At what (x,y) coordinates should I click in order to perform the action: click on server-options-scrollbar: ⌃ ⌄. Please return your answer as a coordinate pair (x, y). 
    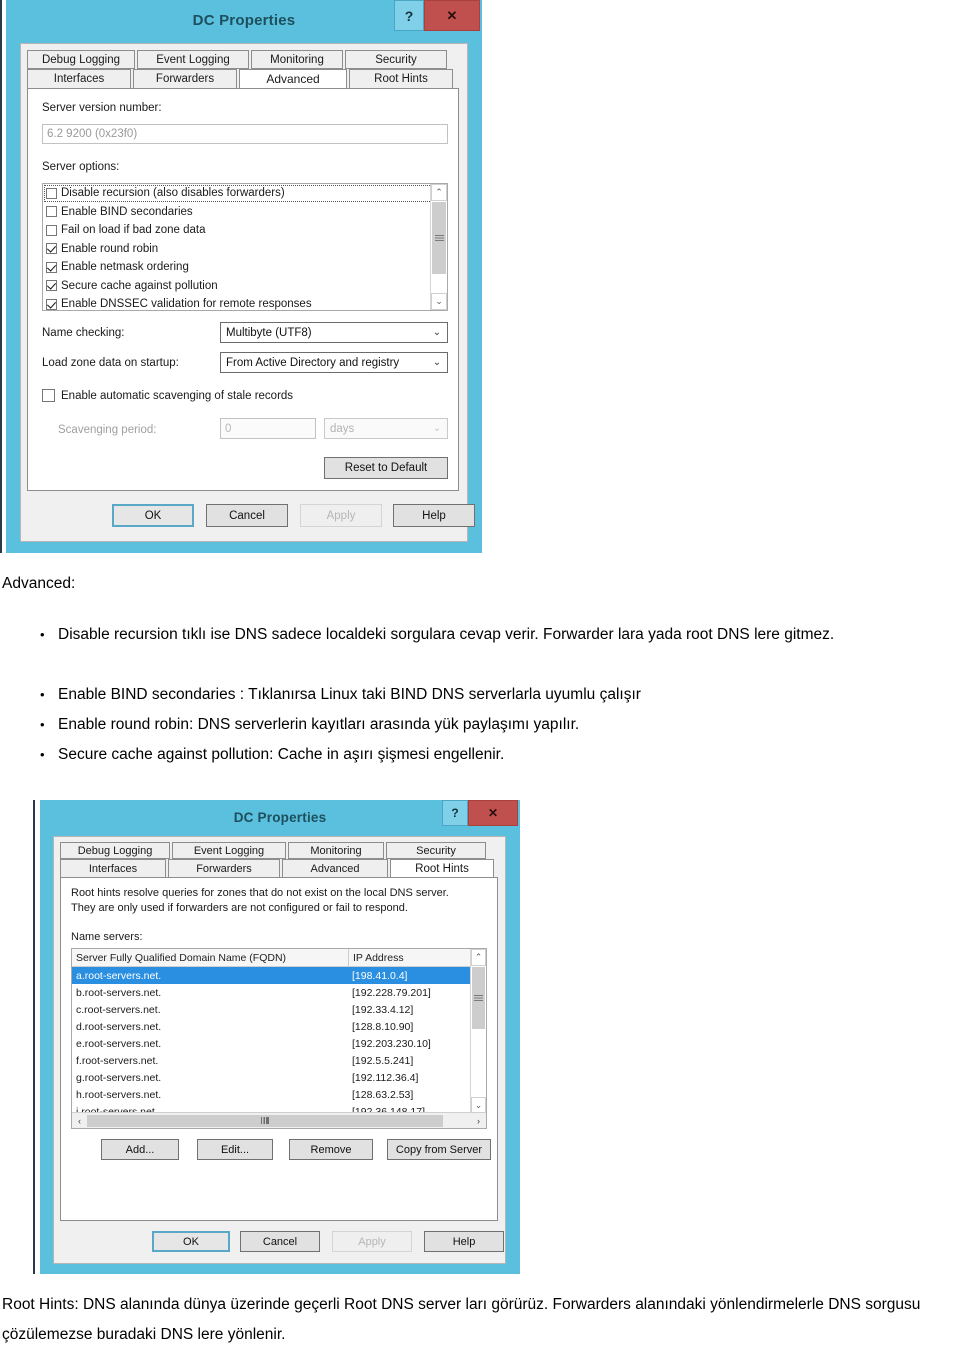
    Looking at the image, I should click on (438, 247).